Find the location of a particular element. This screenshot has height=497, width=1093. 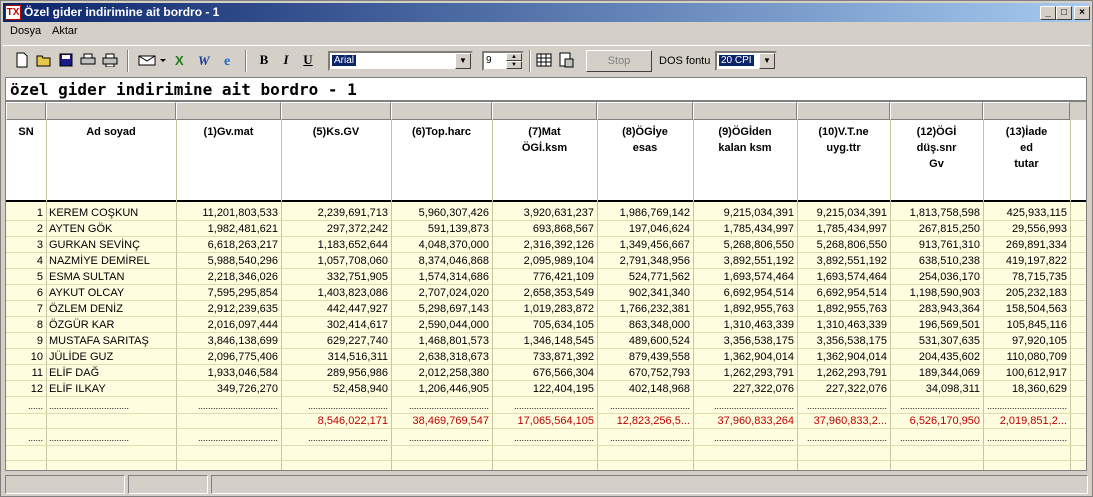

table-cell: 314,516,311 is located at coordinates (357, 357).